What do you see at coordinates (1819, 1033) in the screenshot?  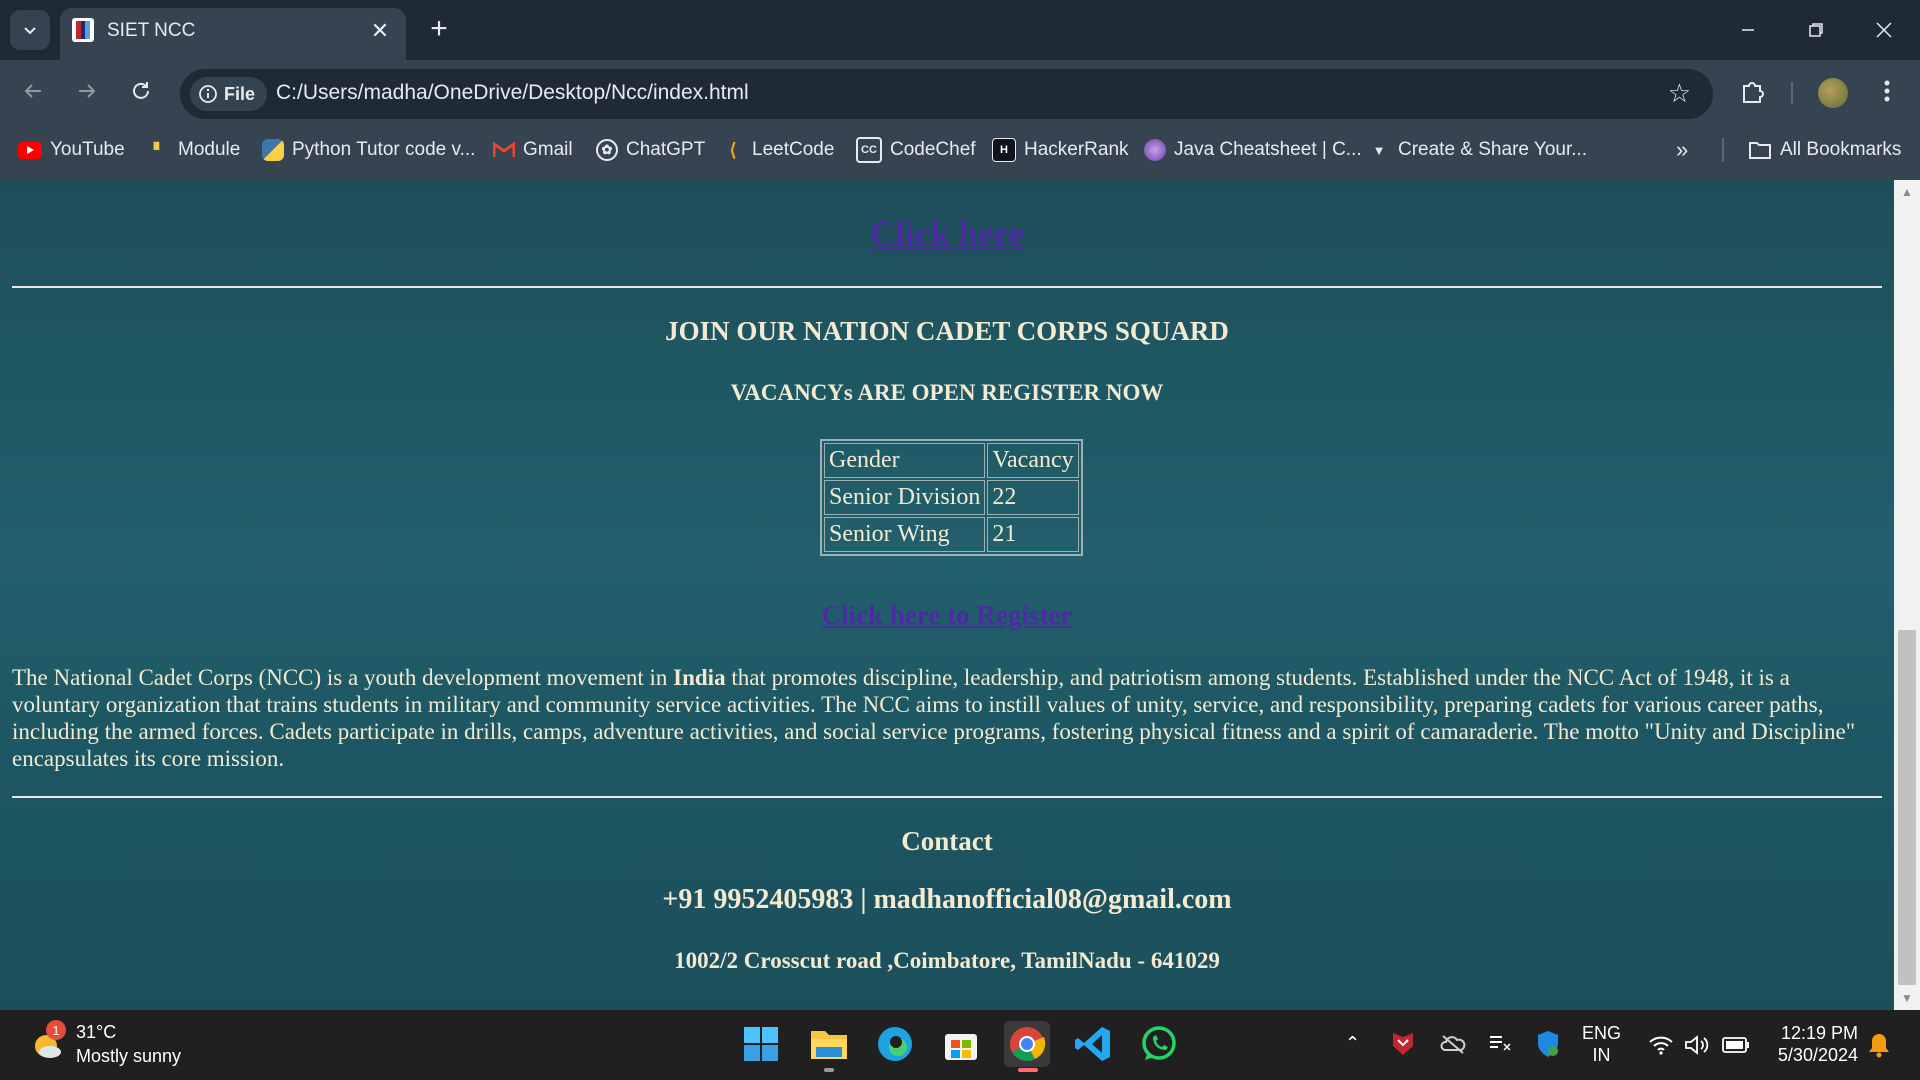 I see `time: 12:19 PM` at bounding box center [1819, 1033].